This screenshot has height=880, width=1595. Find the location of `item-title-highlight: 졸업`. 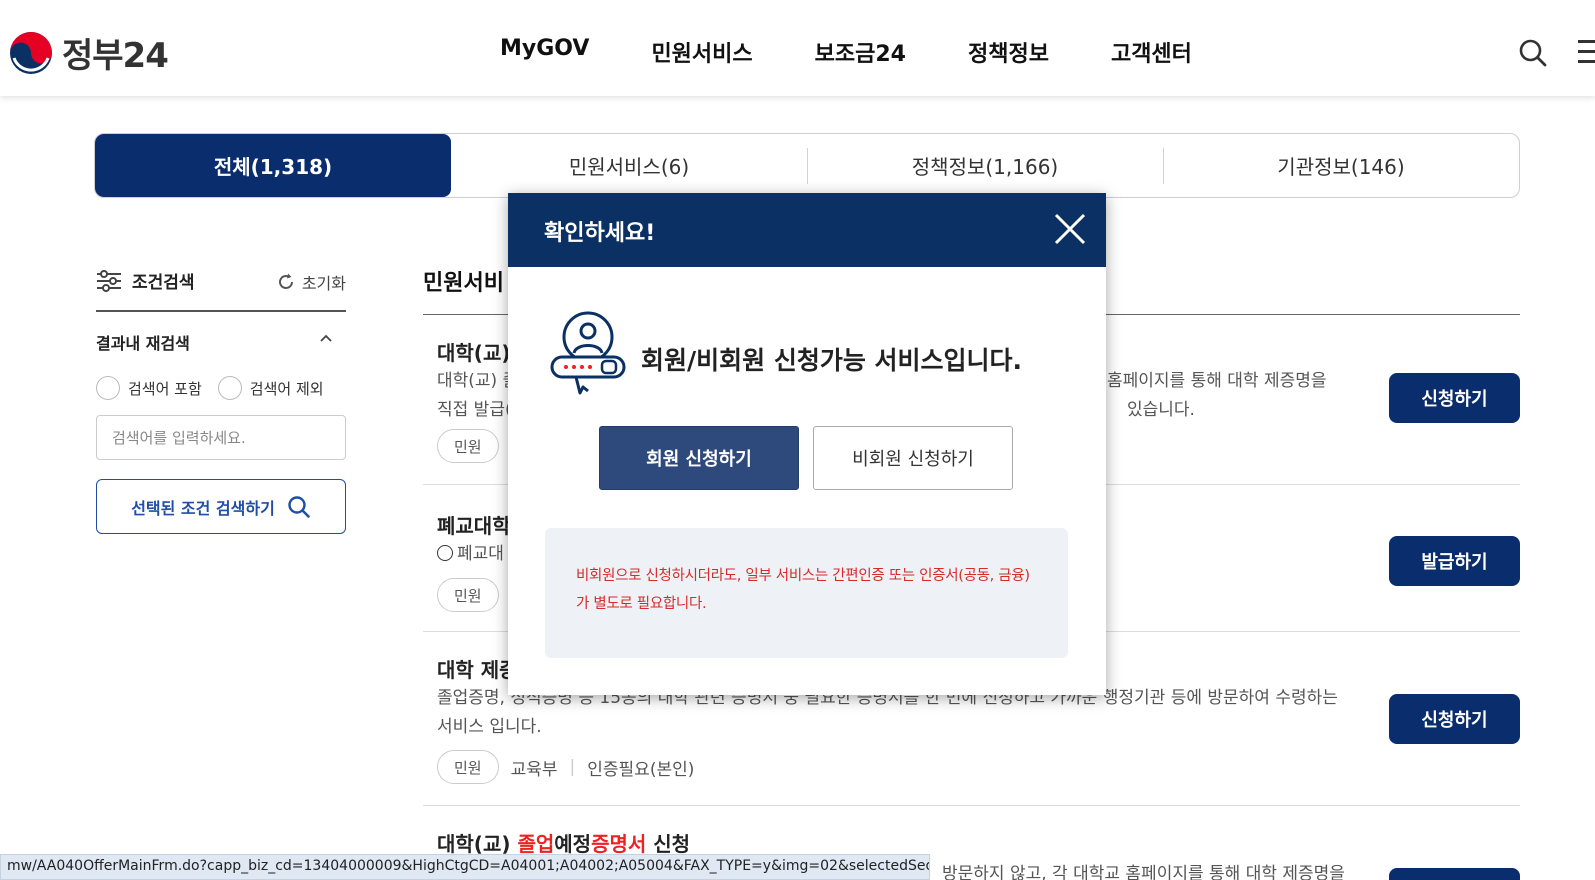

item-title-highlight: 졸업 is located at coordinates (536, 844).